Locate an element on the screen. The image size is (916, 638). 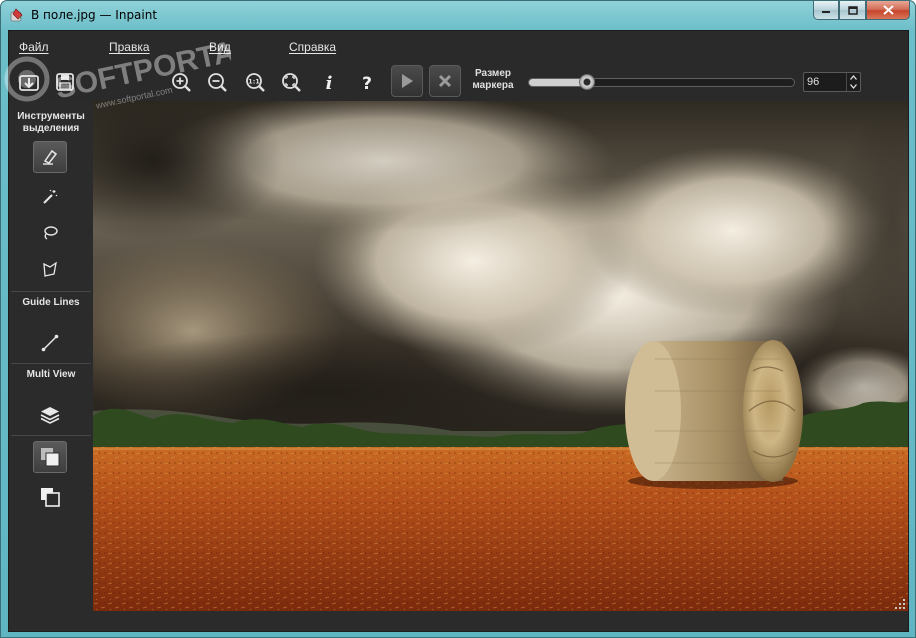
marker-size-spinbox is located at coordinates (832, 82).